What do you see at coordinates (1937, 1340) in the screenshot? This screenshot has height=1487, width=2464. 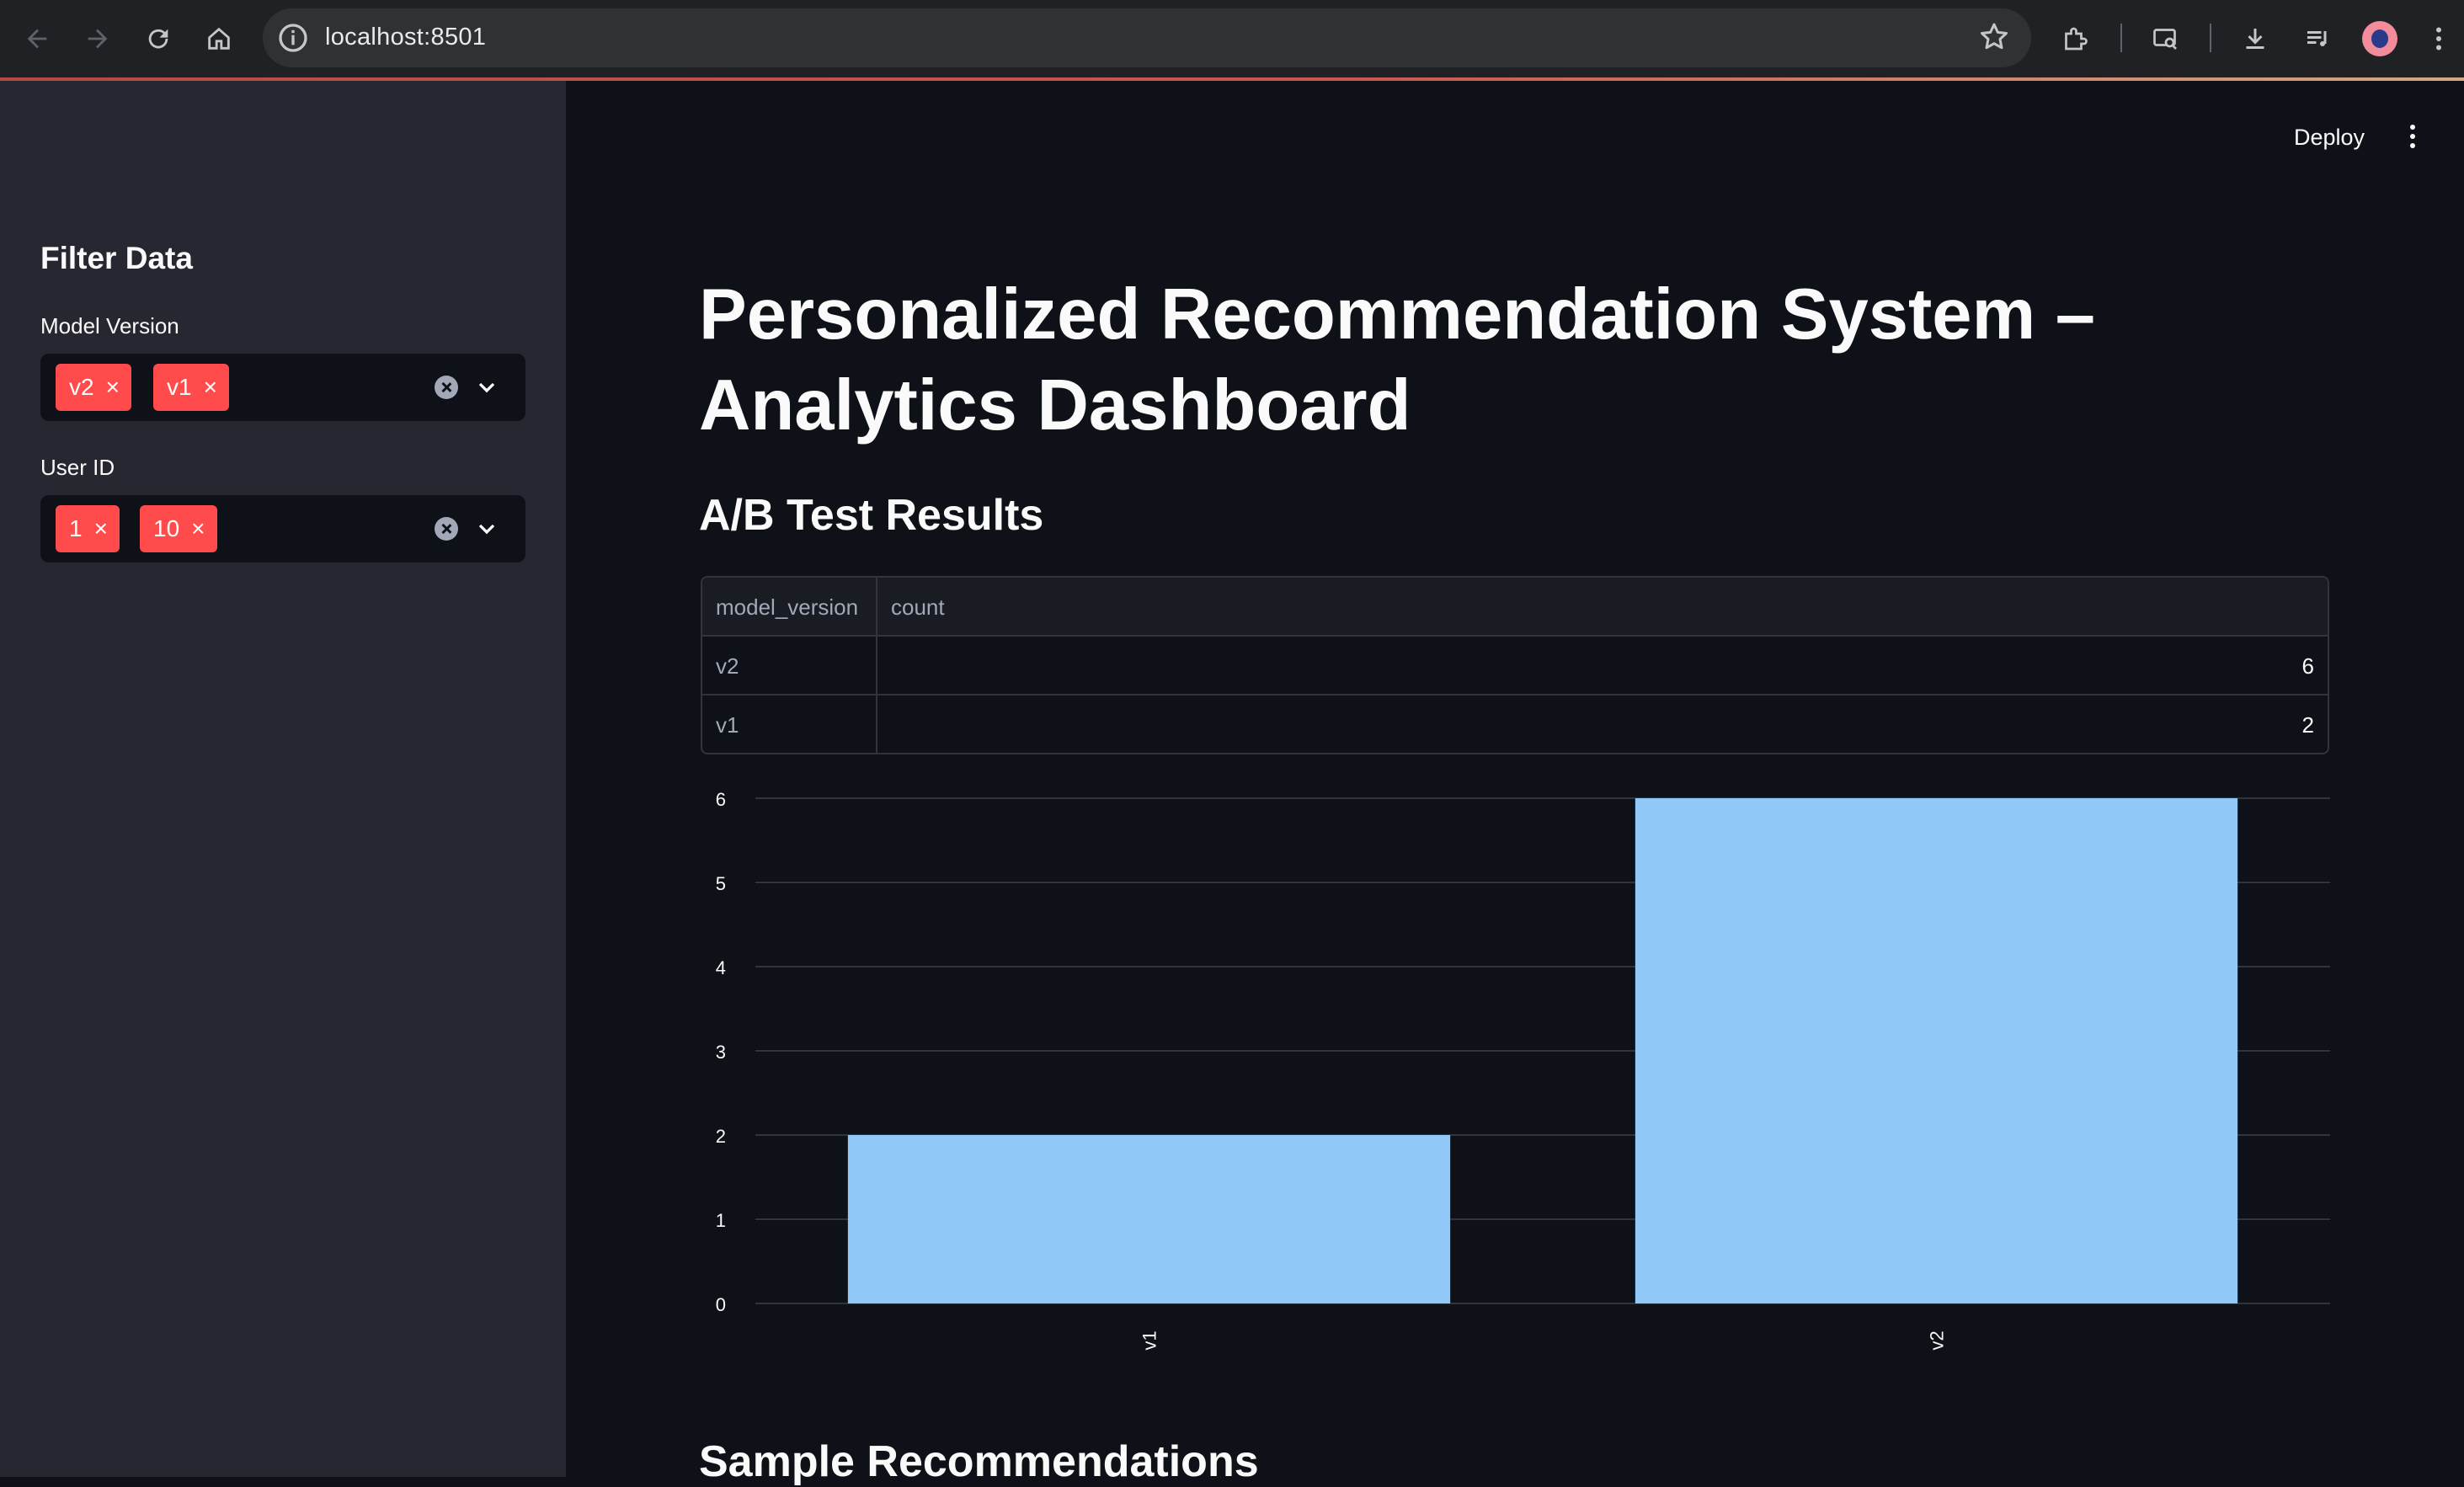 I see `x-tick-label: v2` at bounding box center [1937, 1340].